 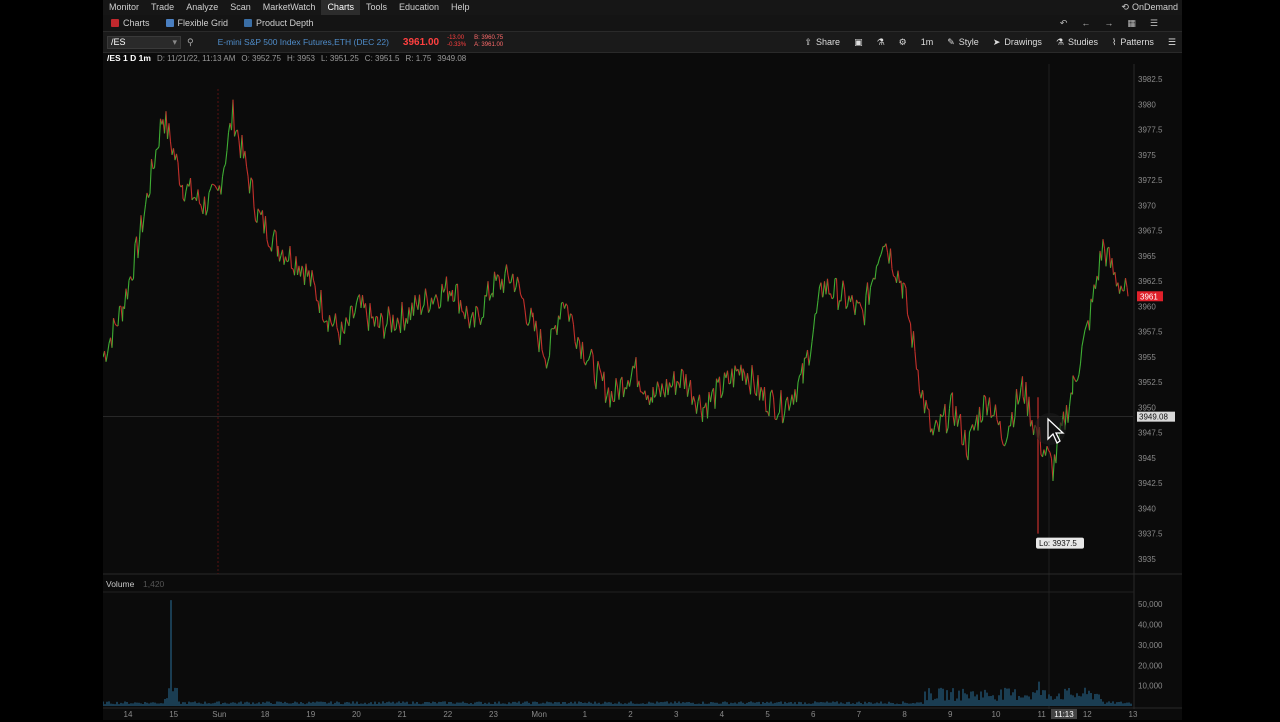 I want to click on time-tick-label: 21, so click(x=402, y=714).